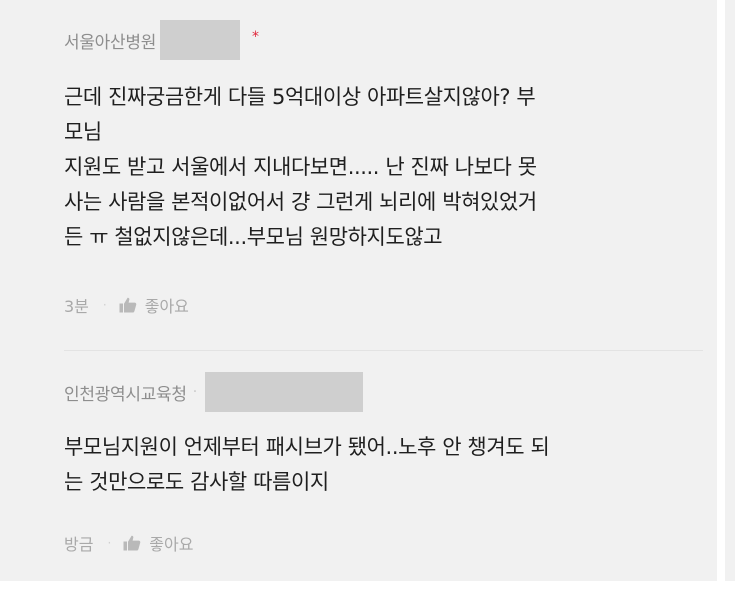 Image resolution: width=735 pixels, height=594 pixels. I want to click on comment-time: 3분, so click(76, 306).